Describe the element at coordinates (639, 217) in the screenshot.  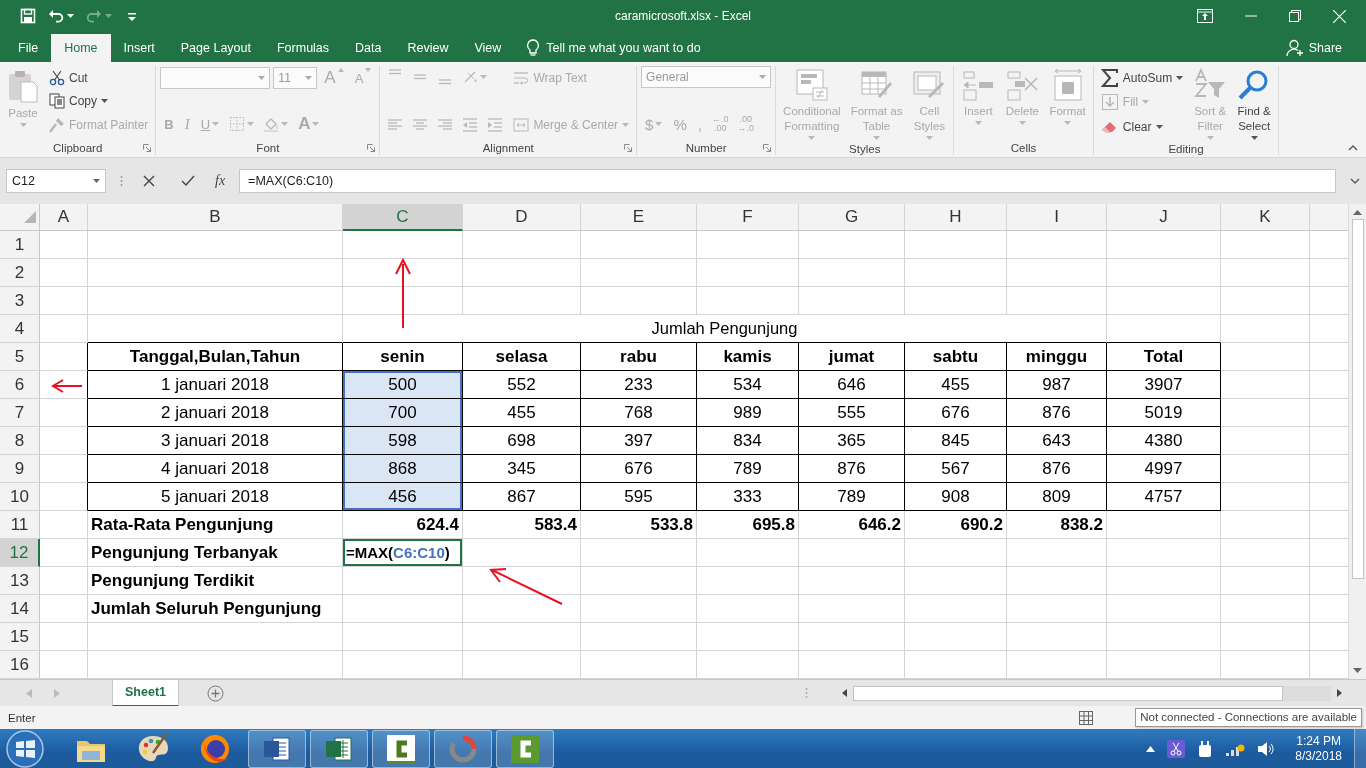
I see `column-header: E` at that location.